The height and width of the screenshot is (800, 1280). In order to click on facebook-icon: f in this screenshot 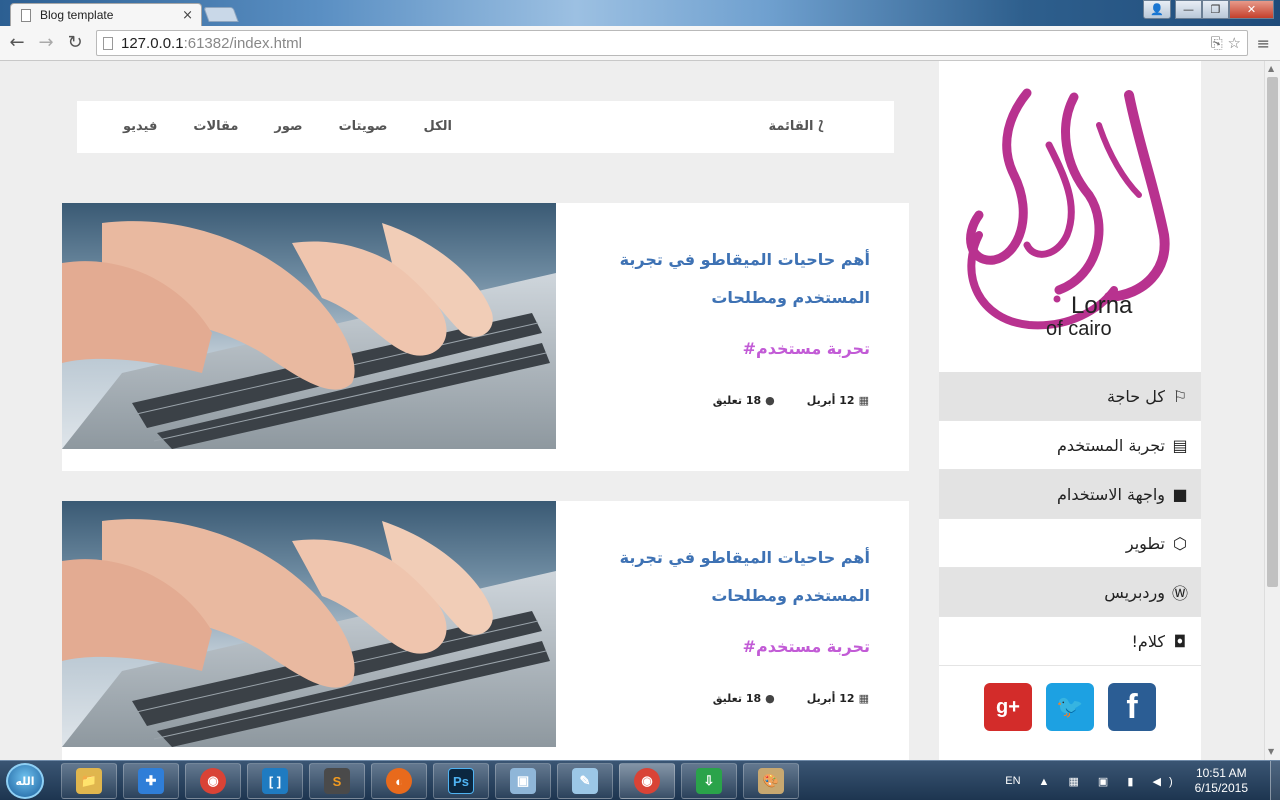, I will do `click(1132, 707)`.